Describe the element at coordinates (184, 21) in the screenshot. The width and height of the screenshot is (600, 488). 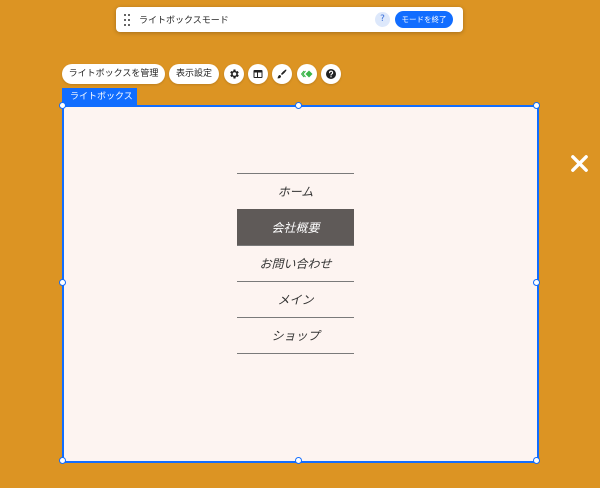
I see `mode-title: ライトボックスモード` at that location.